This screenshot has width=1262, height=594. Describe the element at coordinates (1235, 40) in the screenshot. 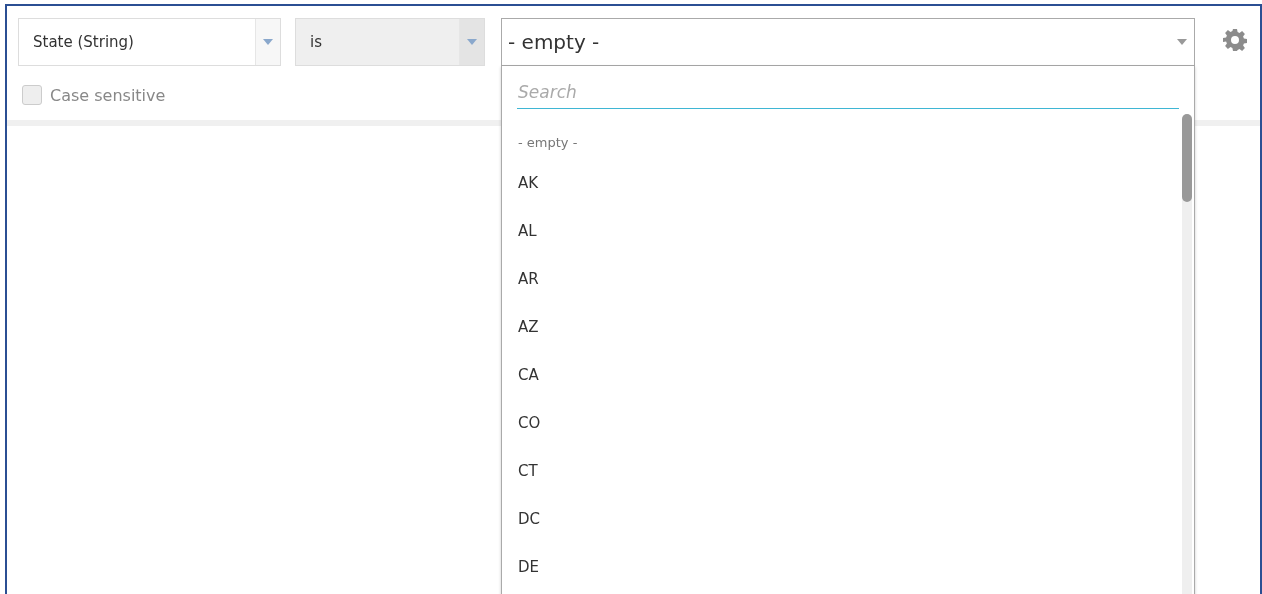

I see `settings-icon` at that location.